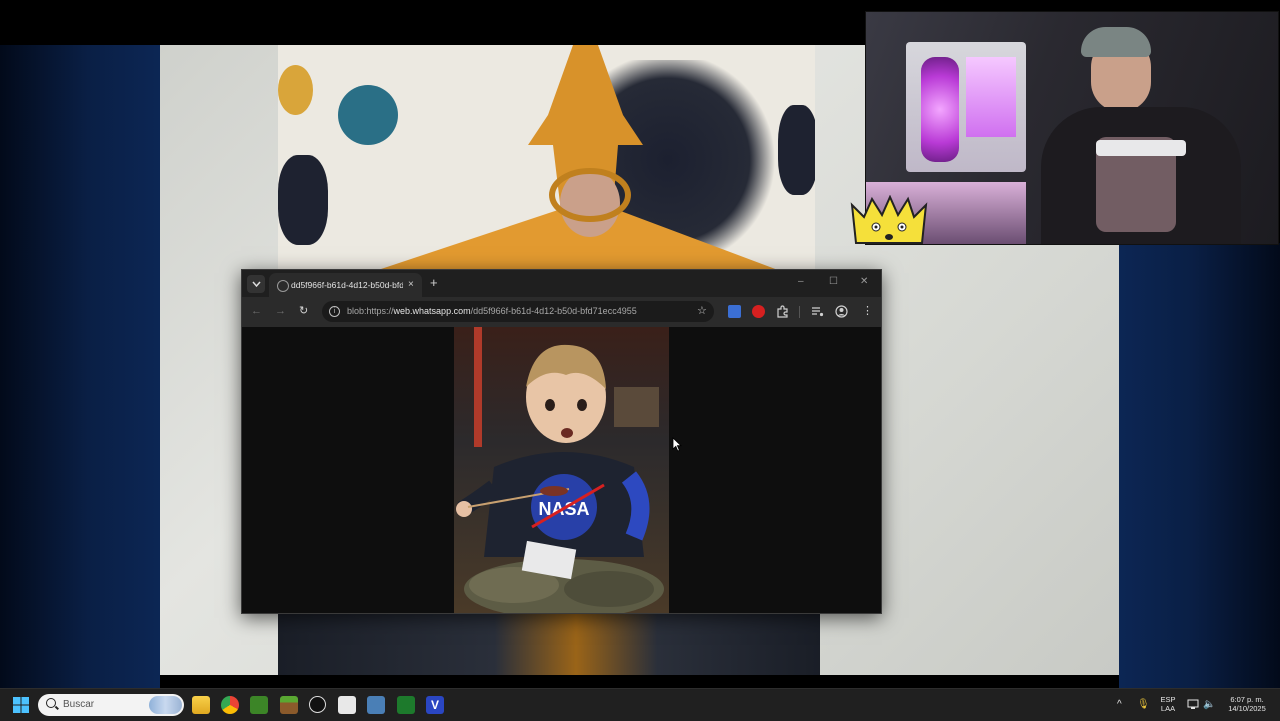 The width and height of the screenshot is (1280, 721). What do you see at coordinates (758, 311) in the screenshot?
I see `record-extension-icon` at bounding box center [758, 311].